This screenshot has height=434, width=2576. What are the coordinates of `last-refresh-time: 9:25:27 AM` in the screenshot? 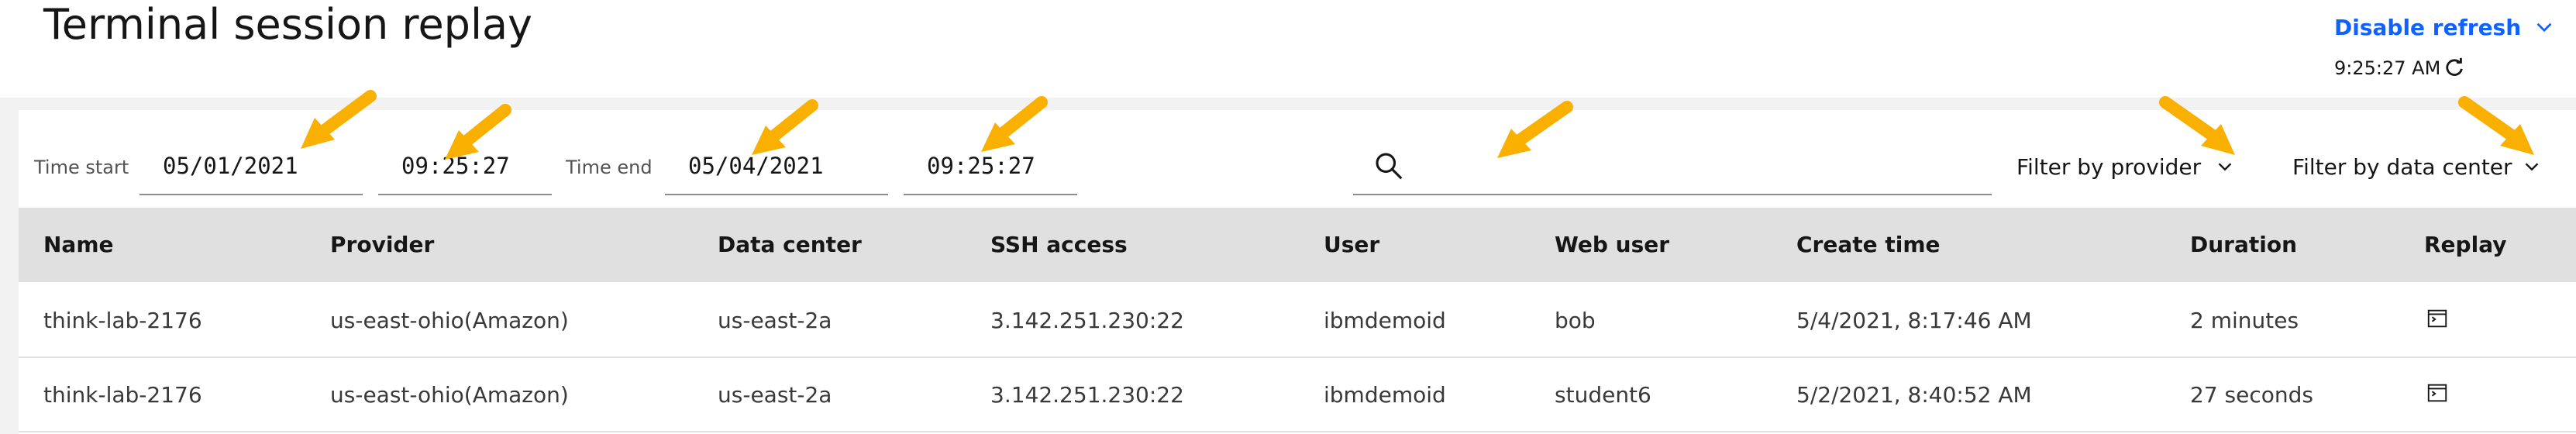 It's located at (2387, 68).